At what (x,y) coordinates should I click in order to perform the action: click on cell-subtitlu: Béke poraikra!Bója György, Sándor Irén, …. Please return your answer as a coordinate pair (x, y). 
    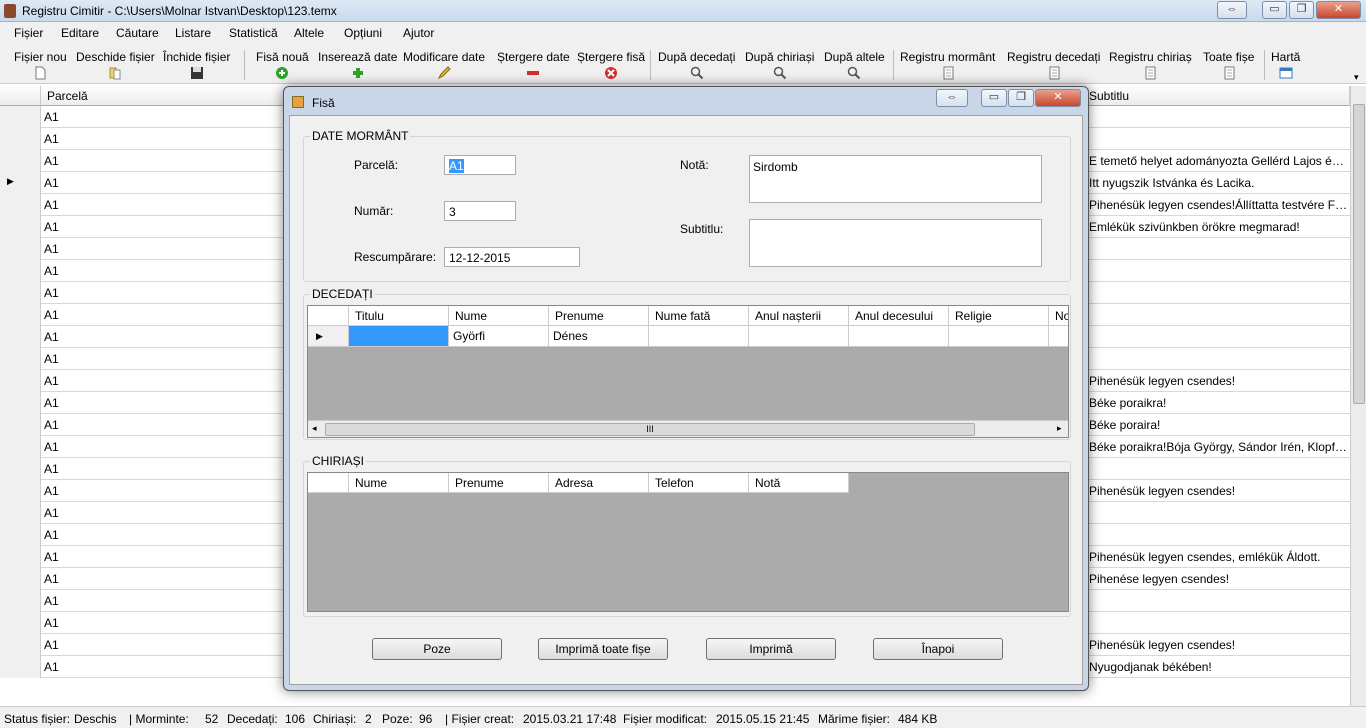
    Looking at the image, I should click on (1219, 447).